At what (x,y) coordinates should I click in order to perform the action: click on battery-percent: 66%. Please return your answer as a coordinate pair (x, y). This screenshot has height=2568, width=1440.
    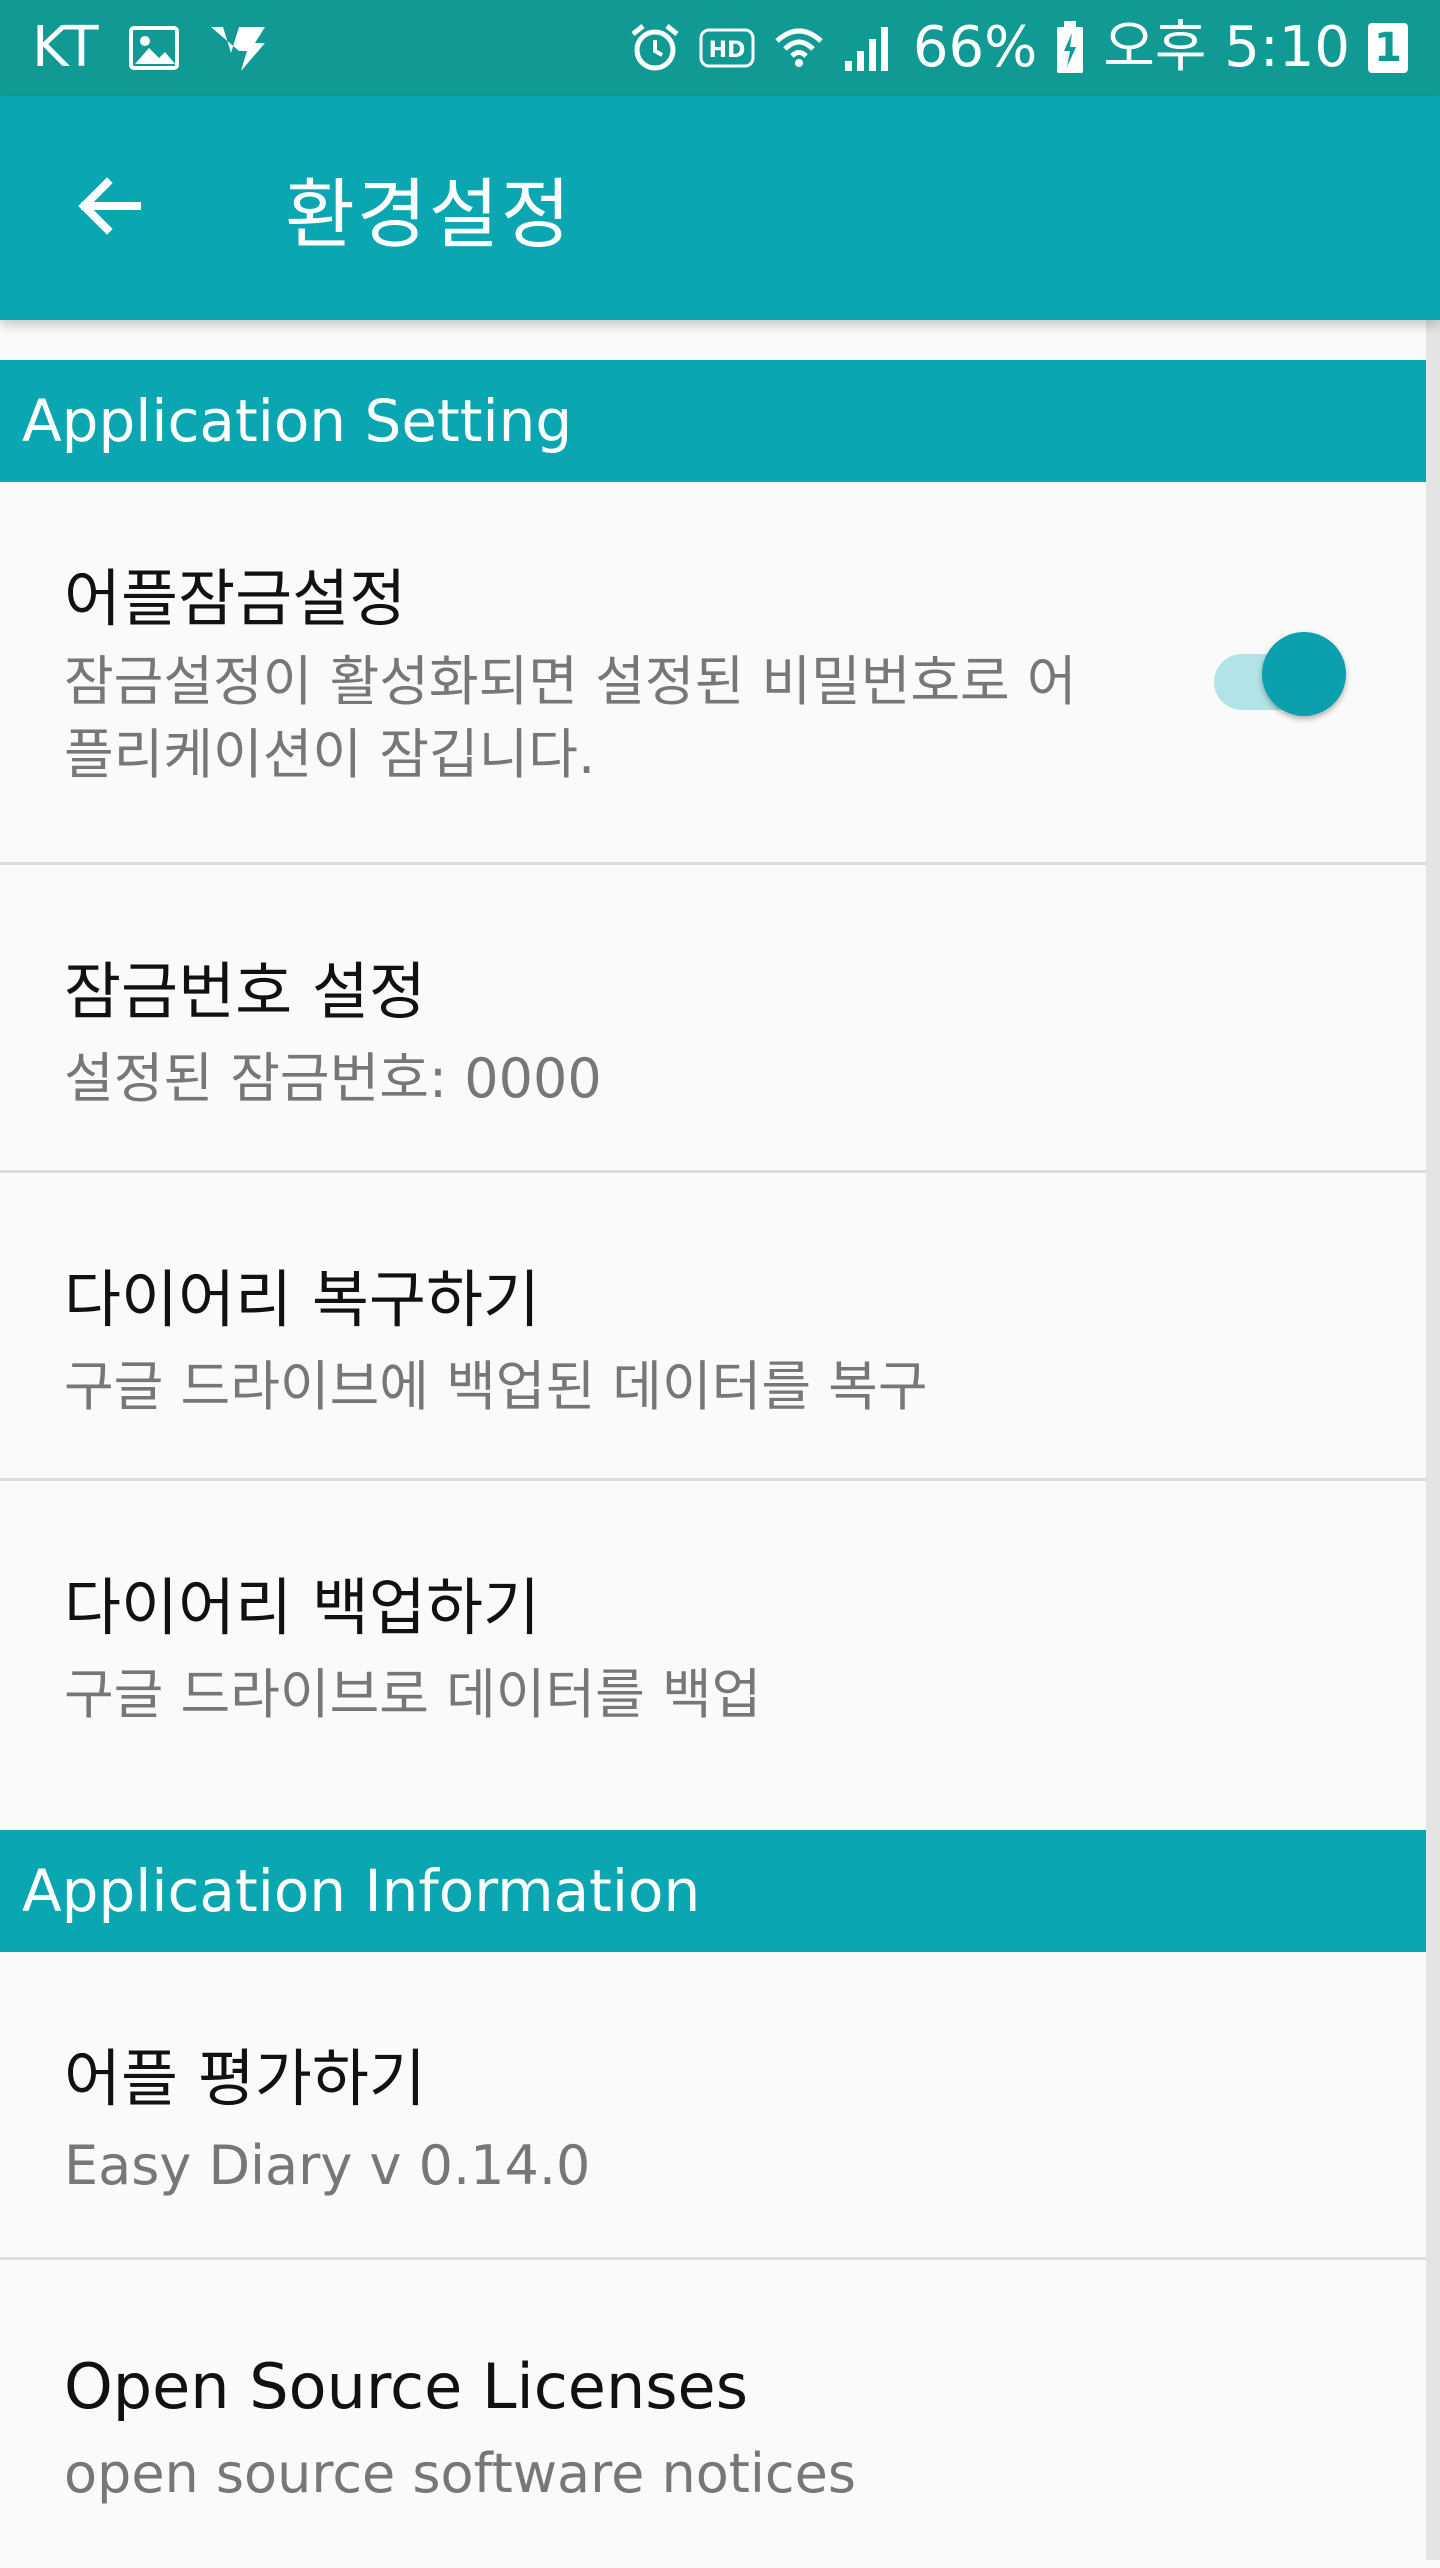
    Looking at the image, I should click on (975, 47).